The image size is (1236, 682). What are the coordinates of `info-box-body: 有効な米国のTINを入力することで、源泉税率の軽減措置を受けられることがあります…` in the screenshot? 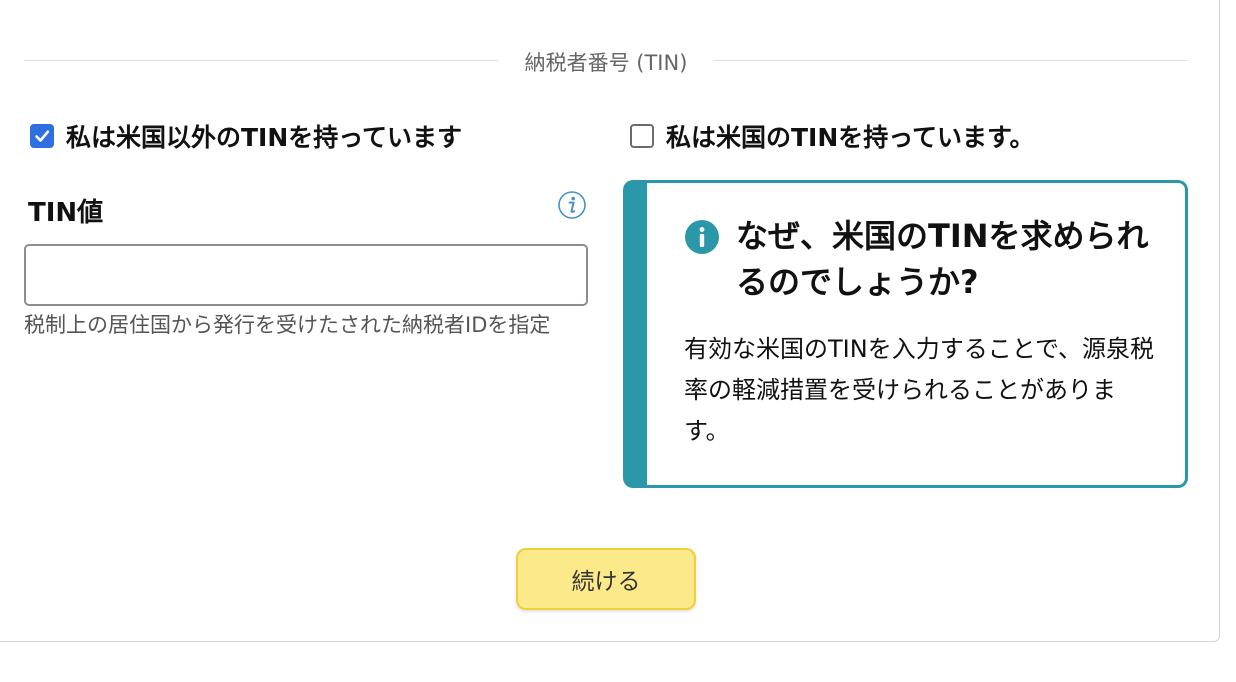 It's located at (919, 390).